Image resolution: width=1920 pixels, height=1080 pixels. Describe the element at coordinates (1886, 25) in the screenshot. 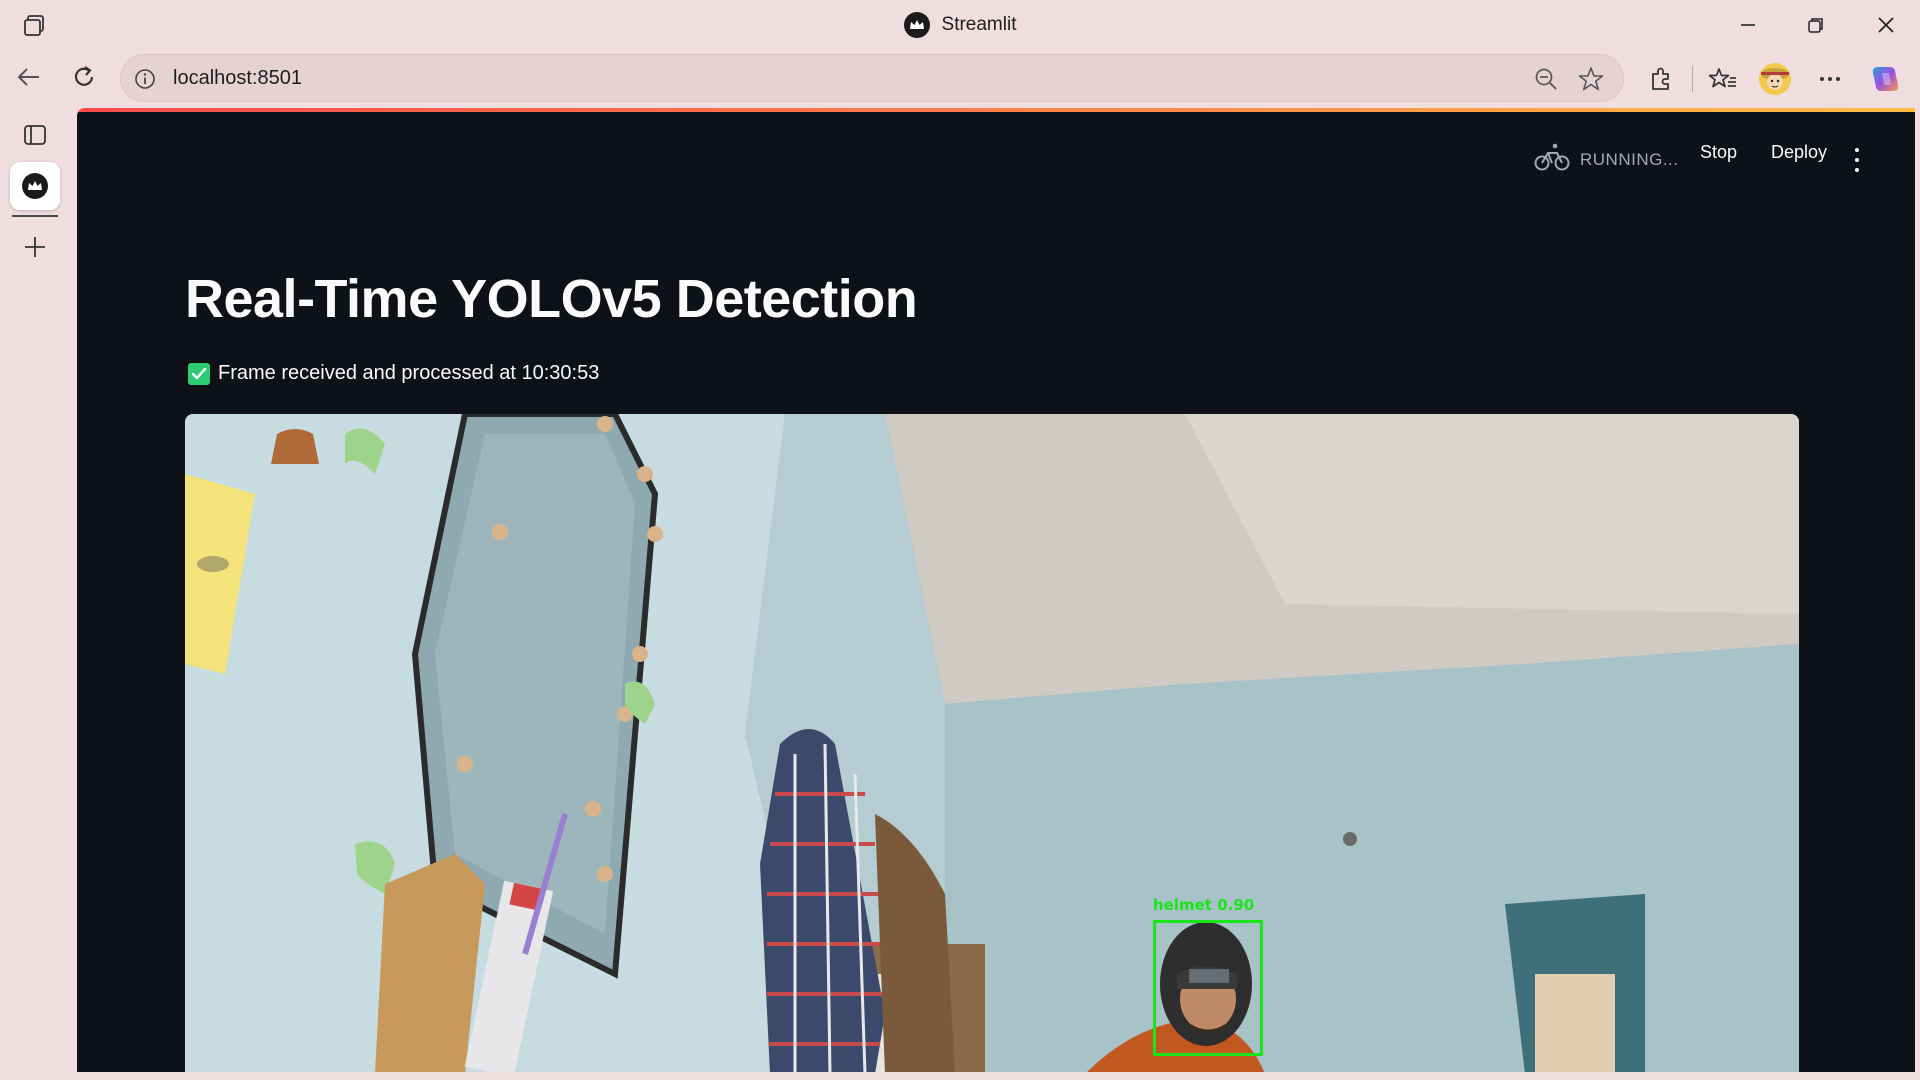

I see `close-icon` at that location.